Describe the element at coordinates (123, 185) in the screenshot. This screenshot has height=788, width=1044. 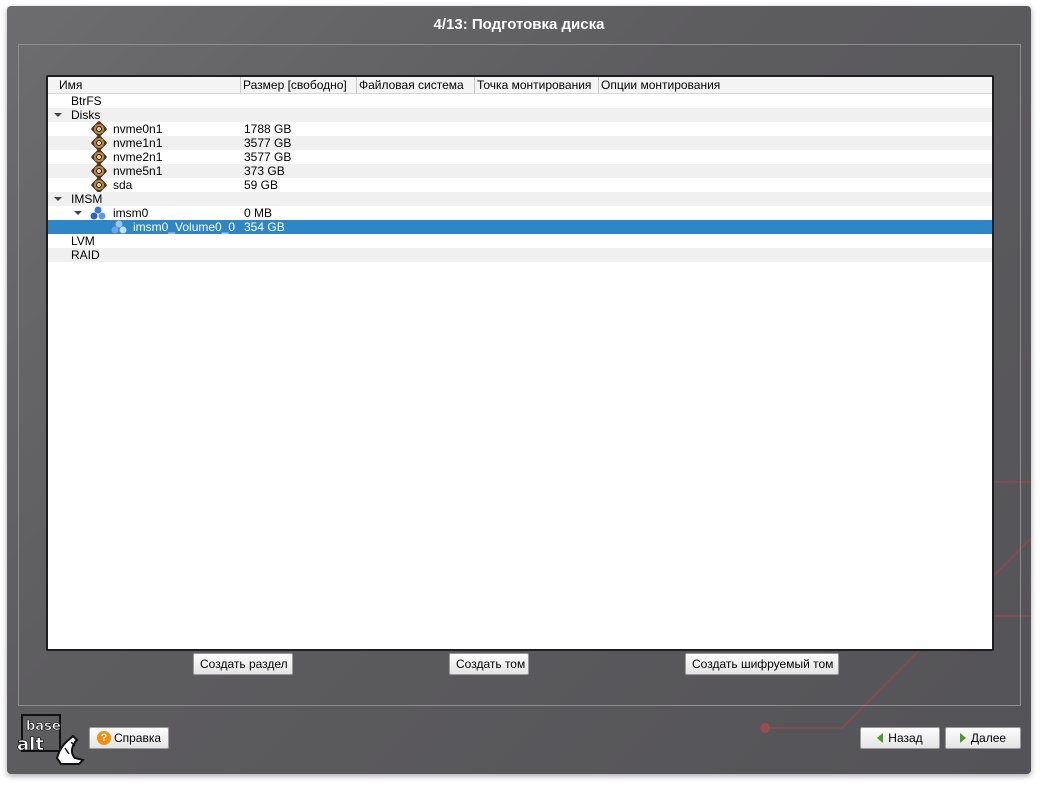
I see `row-name: sda` at that location.